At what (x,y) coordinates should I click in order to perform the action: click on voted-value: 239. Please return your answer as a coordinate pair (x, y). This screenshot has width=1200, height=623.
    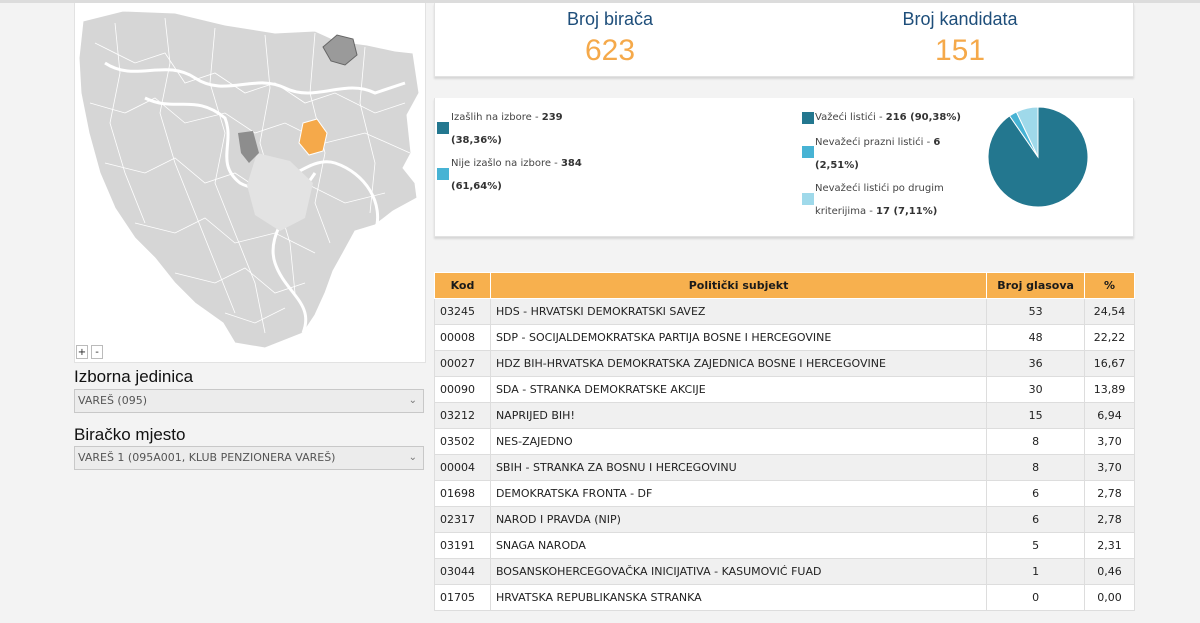
    Looking at the image, I should click on (552, 117).